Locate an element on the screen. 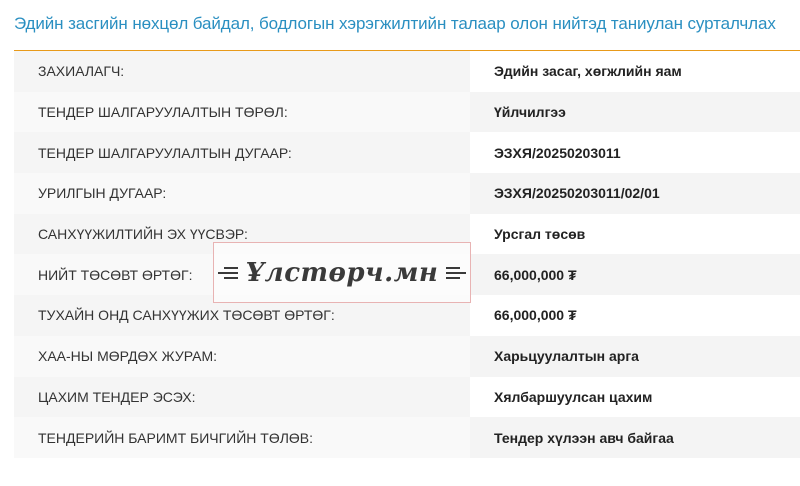 The height and width of the screenshot is (486, 800). row-label: УРИЛГЫН ДУГААР: is located at coordinates (242, 193).